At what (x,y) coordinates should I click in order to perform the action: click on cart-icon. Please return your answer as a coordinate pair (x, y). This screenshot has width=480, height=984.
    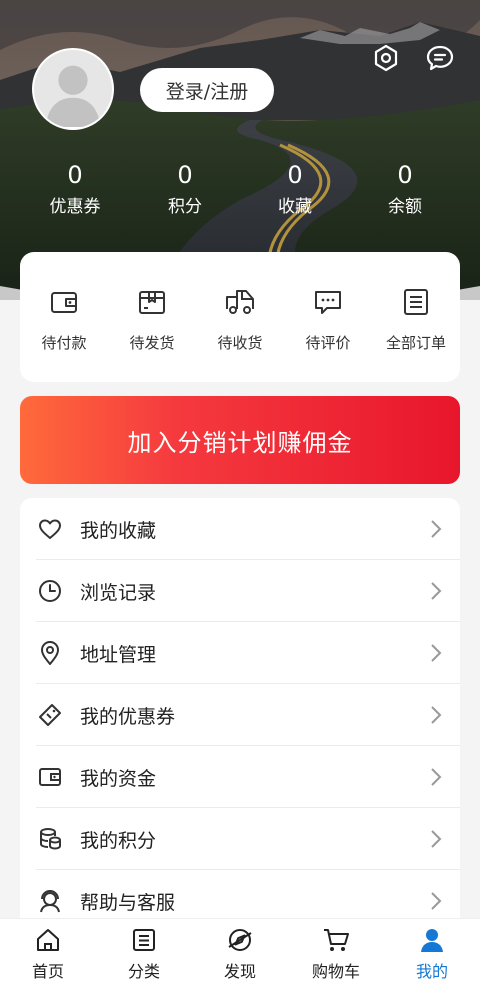
    Looking at the image, I should click on (336, 940).